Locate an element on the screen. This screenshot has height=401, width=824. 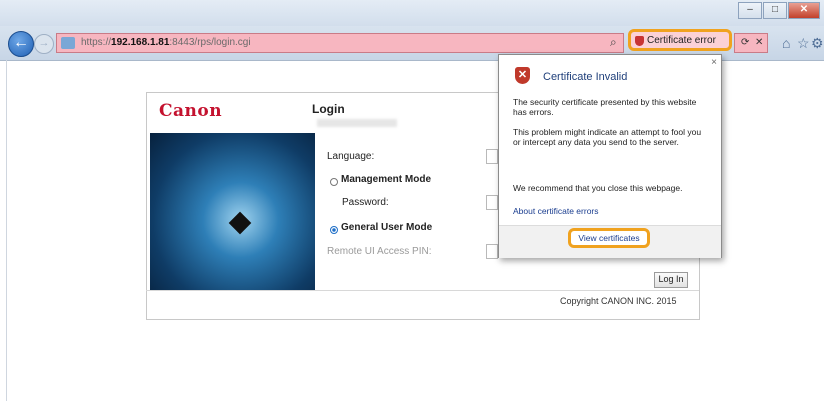
password-label: Password: is located at coordinates (365, 202).